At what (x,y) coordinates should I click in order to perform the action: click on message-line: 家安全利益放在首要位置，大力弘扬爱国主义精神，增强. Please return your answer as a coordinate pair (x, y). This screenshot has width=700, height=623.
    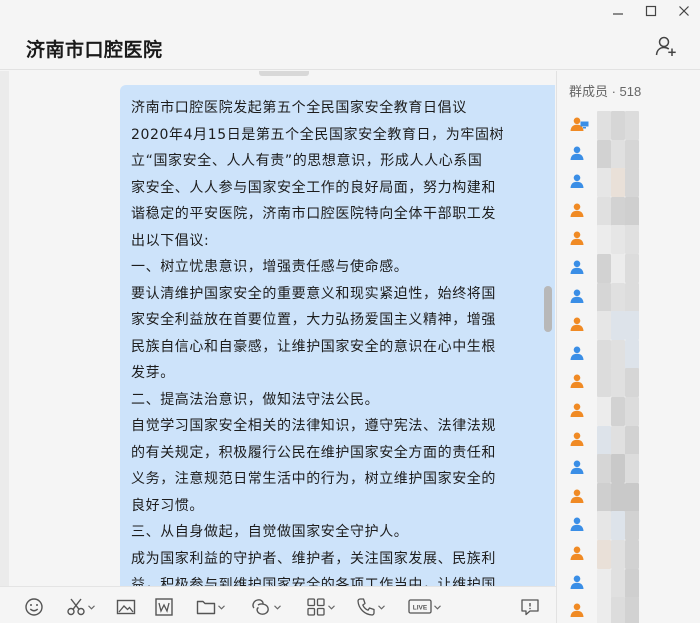
    Looking at the image, I should click on (313, 320).